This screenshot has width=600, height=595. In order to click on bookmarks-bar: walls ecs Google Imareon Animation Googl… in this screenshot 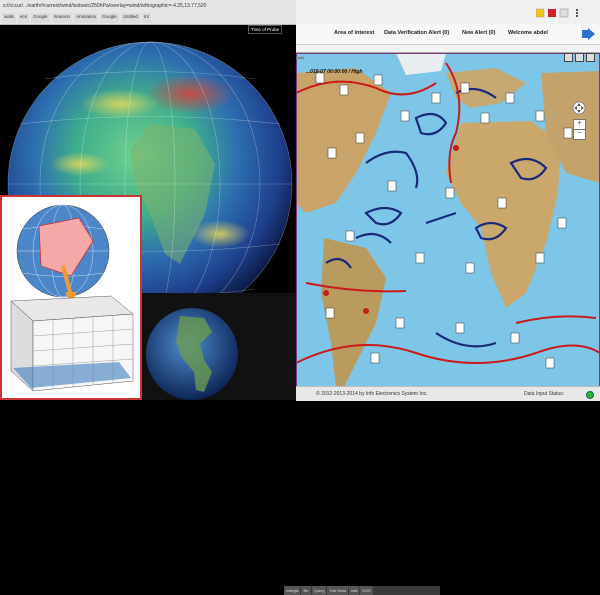, I will do `click(151, 18)`.